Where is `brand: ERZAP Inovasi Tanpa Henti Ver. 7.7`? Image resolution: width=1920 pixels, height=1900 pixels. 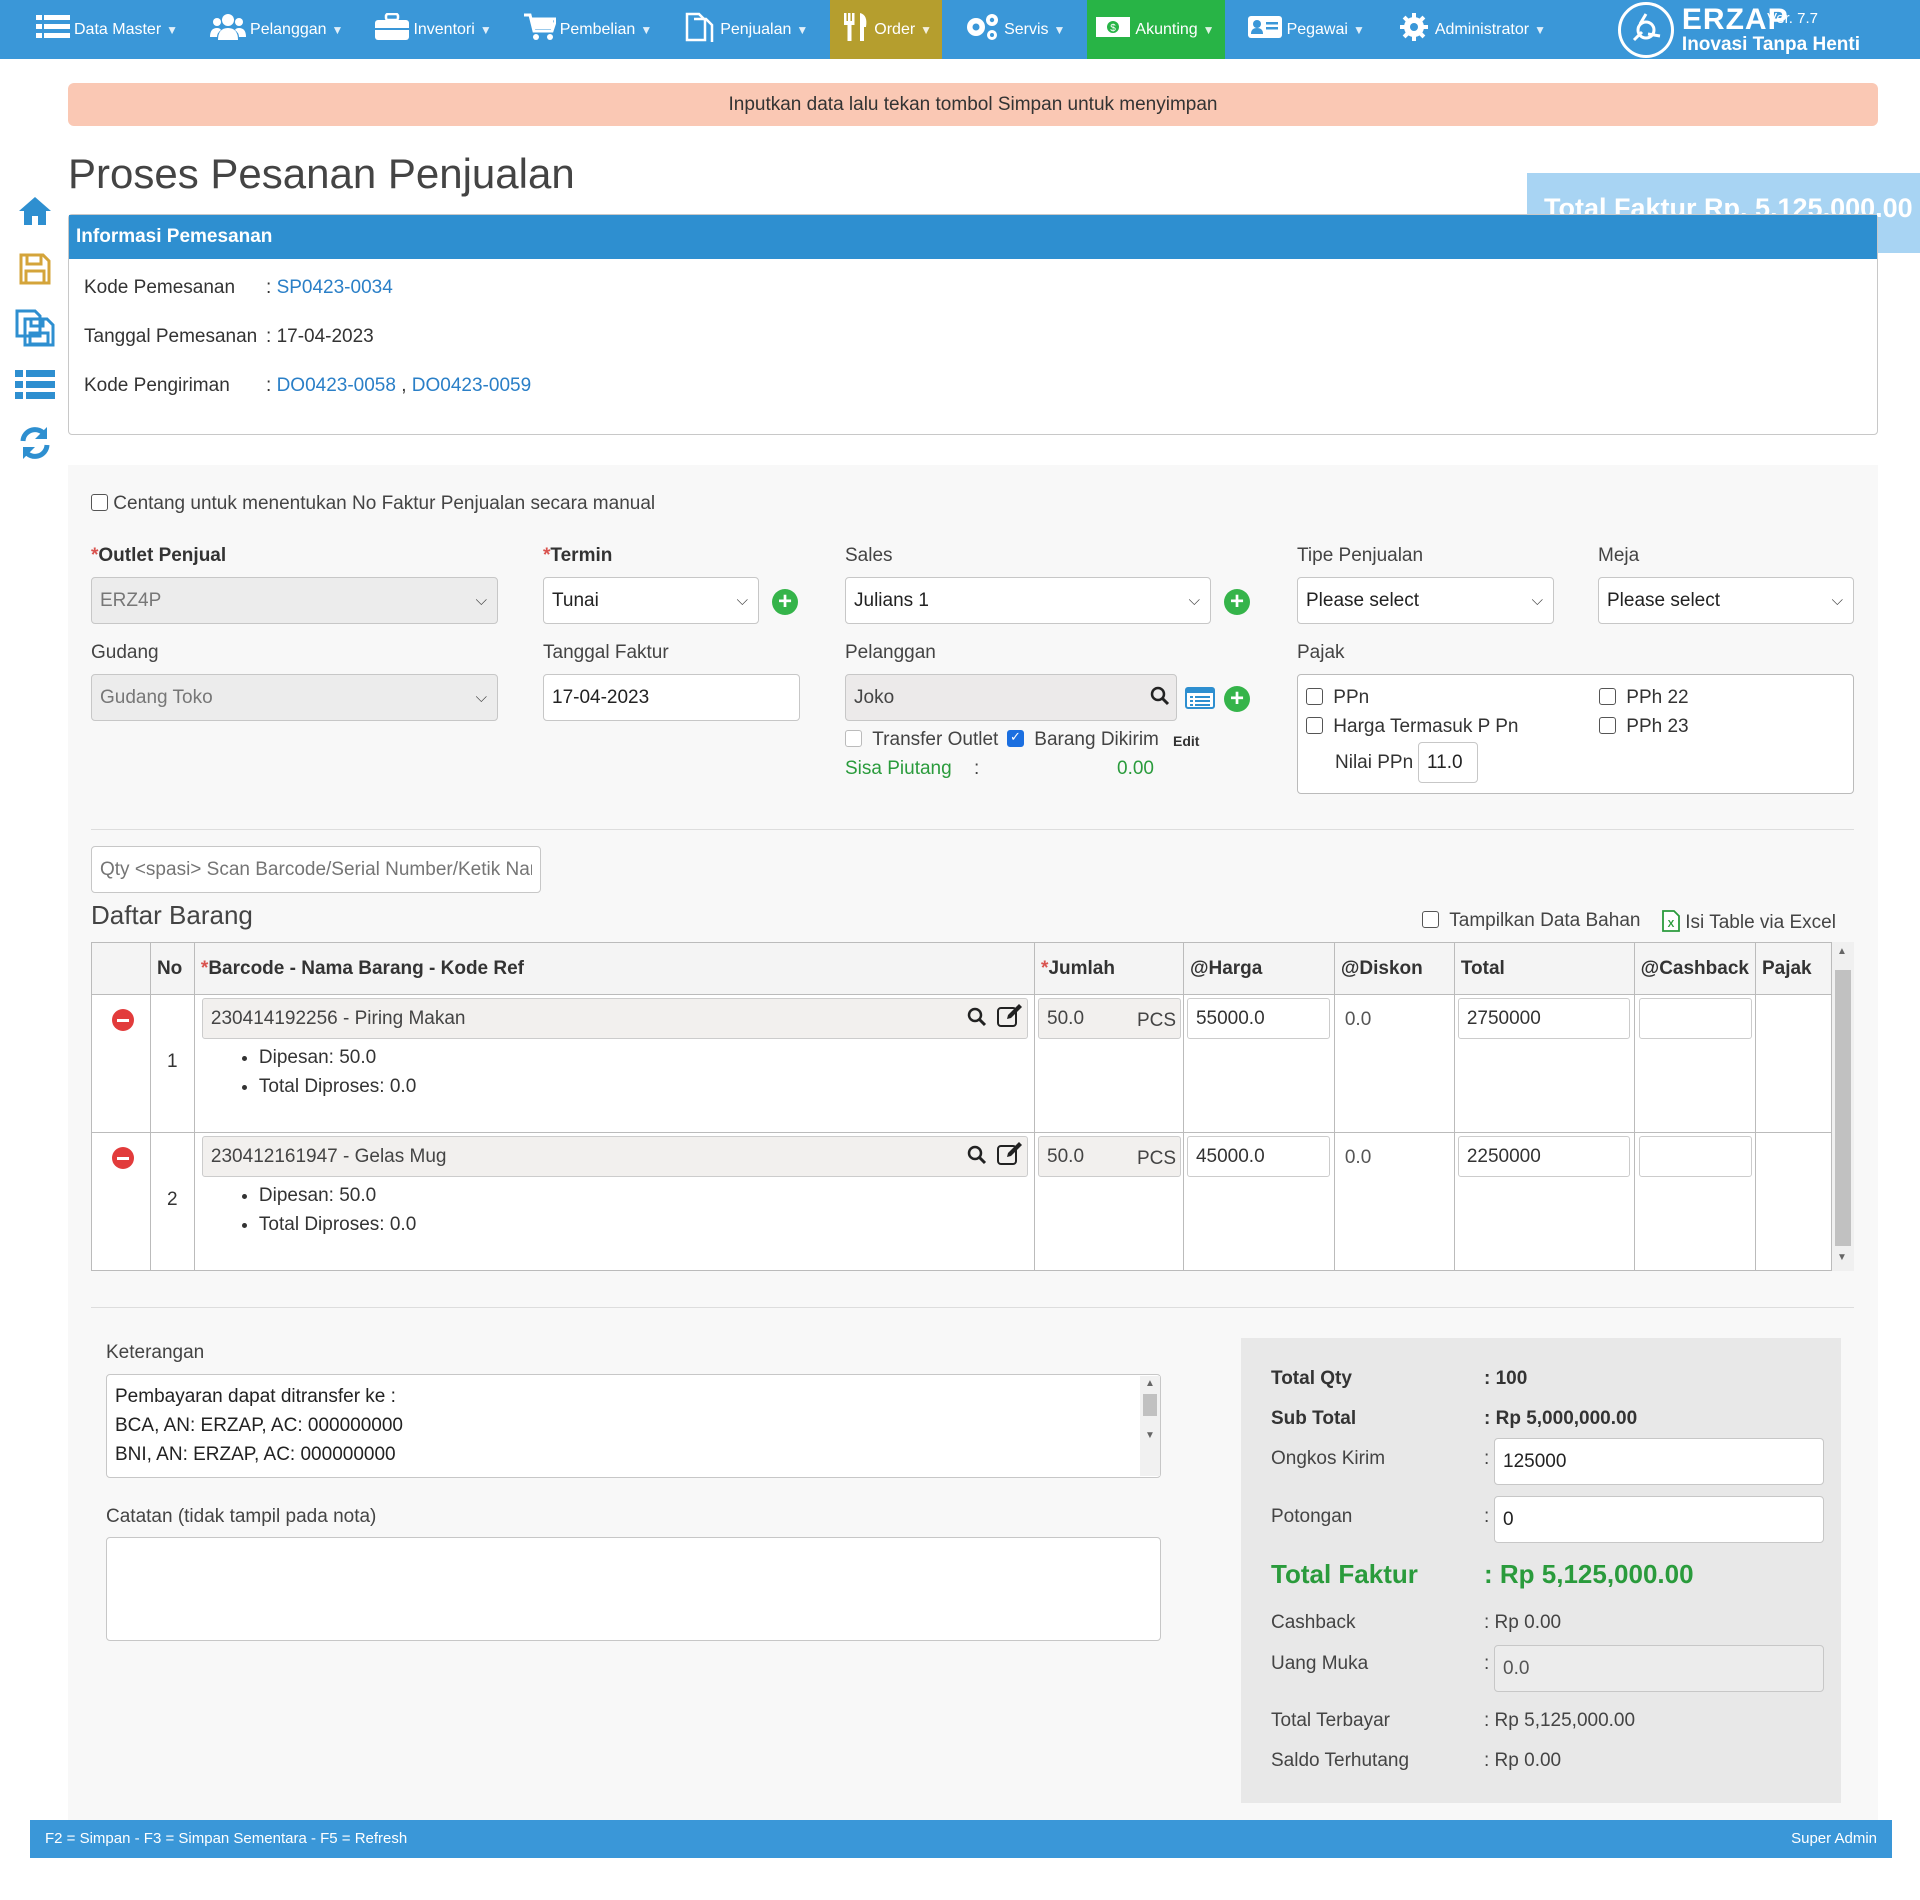 brand: ERZAP Inovasi Tanpa Henti Ver. 7.7 is located at coordinates (1768, 29).